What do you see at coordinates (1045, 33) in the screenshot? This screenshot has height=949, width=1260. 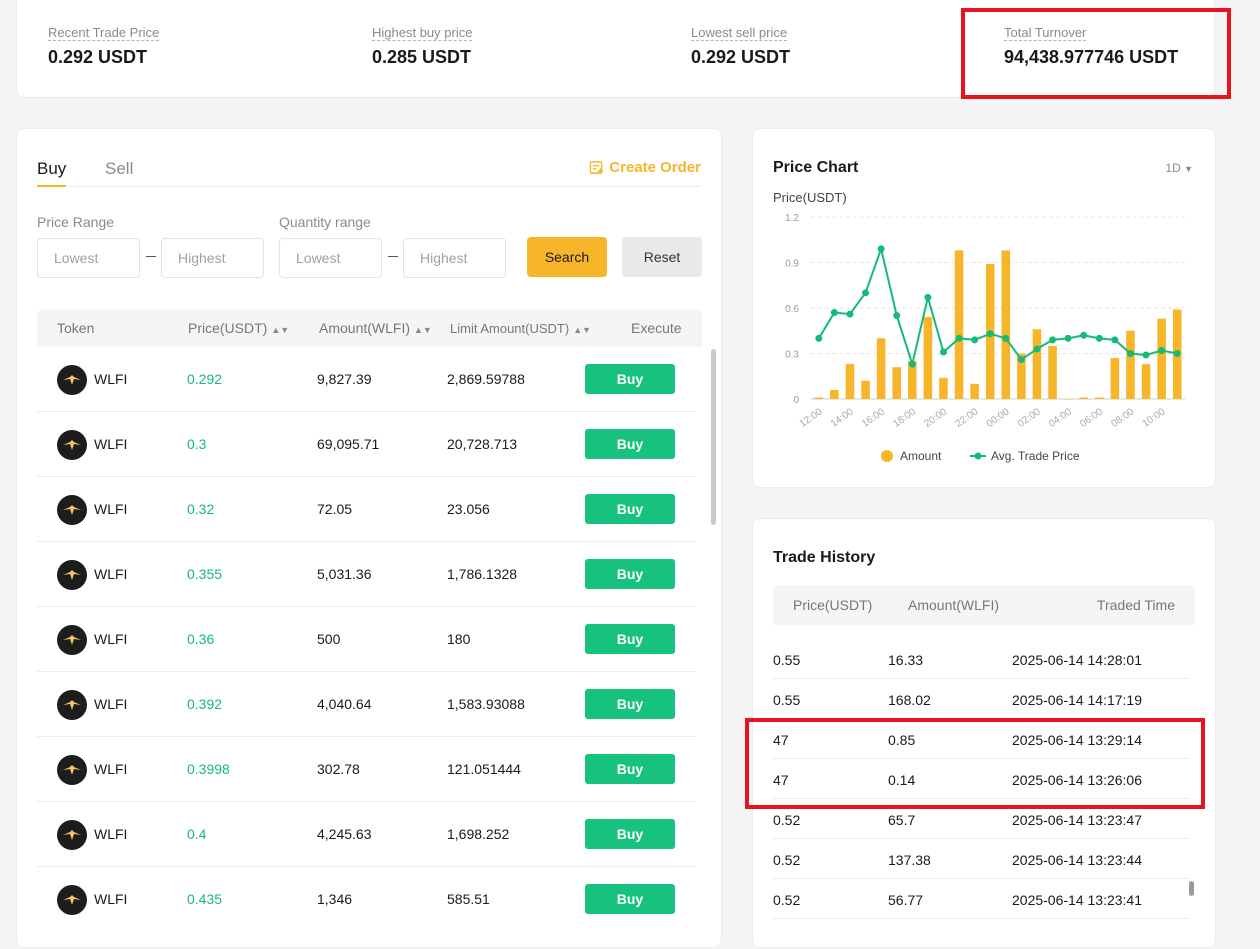 I see `total-turnover-label: Total Turnover` at bounding box center [1045, 33].